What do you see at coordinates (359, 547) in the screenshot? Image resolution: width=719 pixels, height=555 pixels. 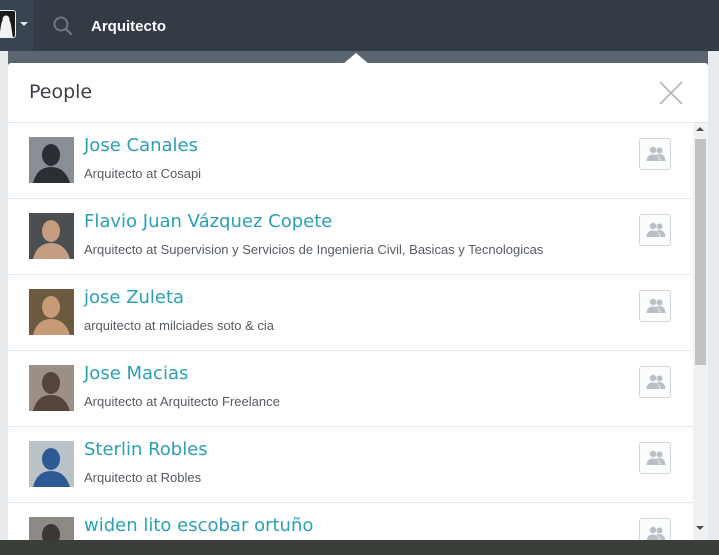 I see `page-background-bottom` at bounding box center [359, 547].